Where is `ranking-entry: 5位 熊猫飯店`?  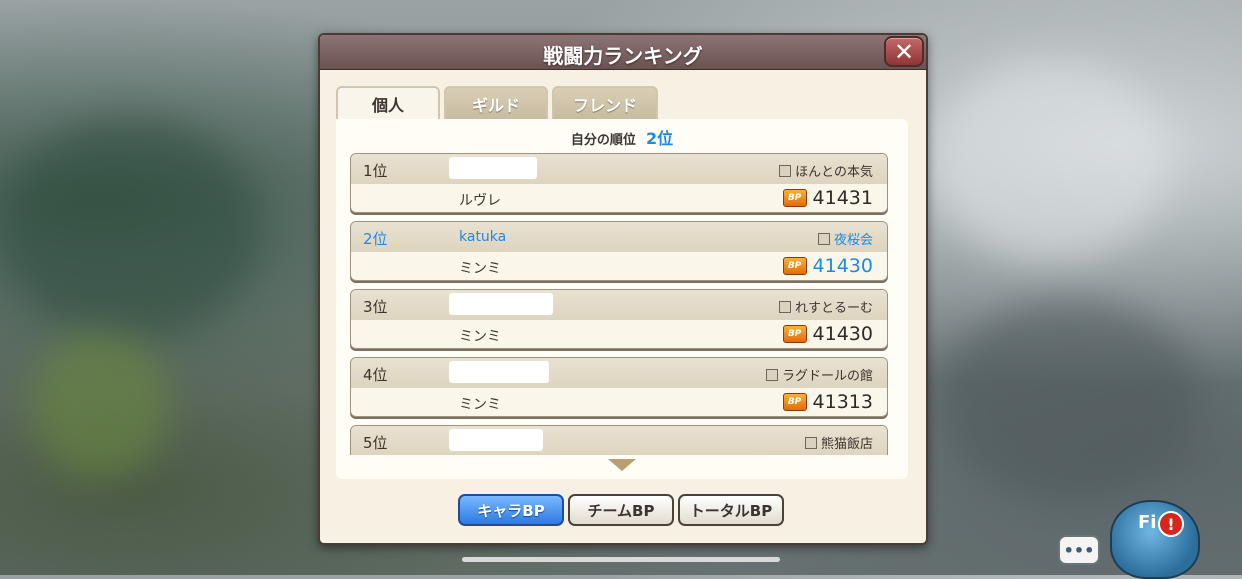
ranking-entry: 5位 熊猫飯店 is located at coordinates (619, 440).